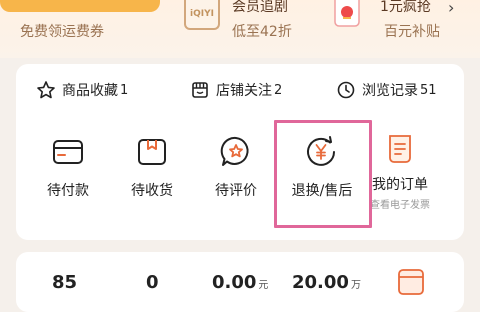 The image size is (480, 312). I want to click on stat-stores-count: 2, so click(278, 90).